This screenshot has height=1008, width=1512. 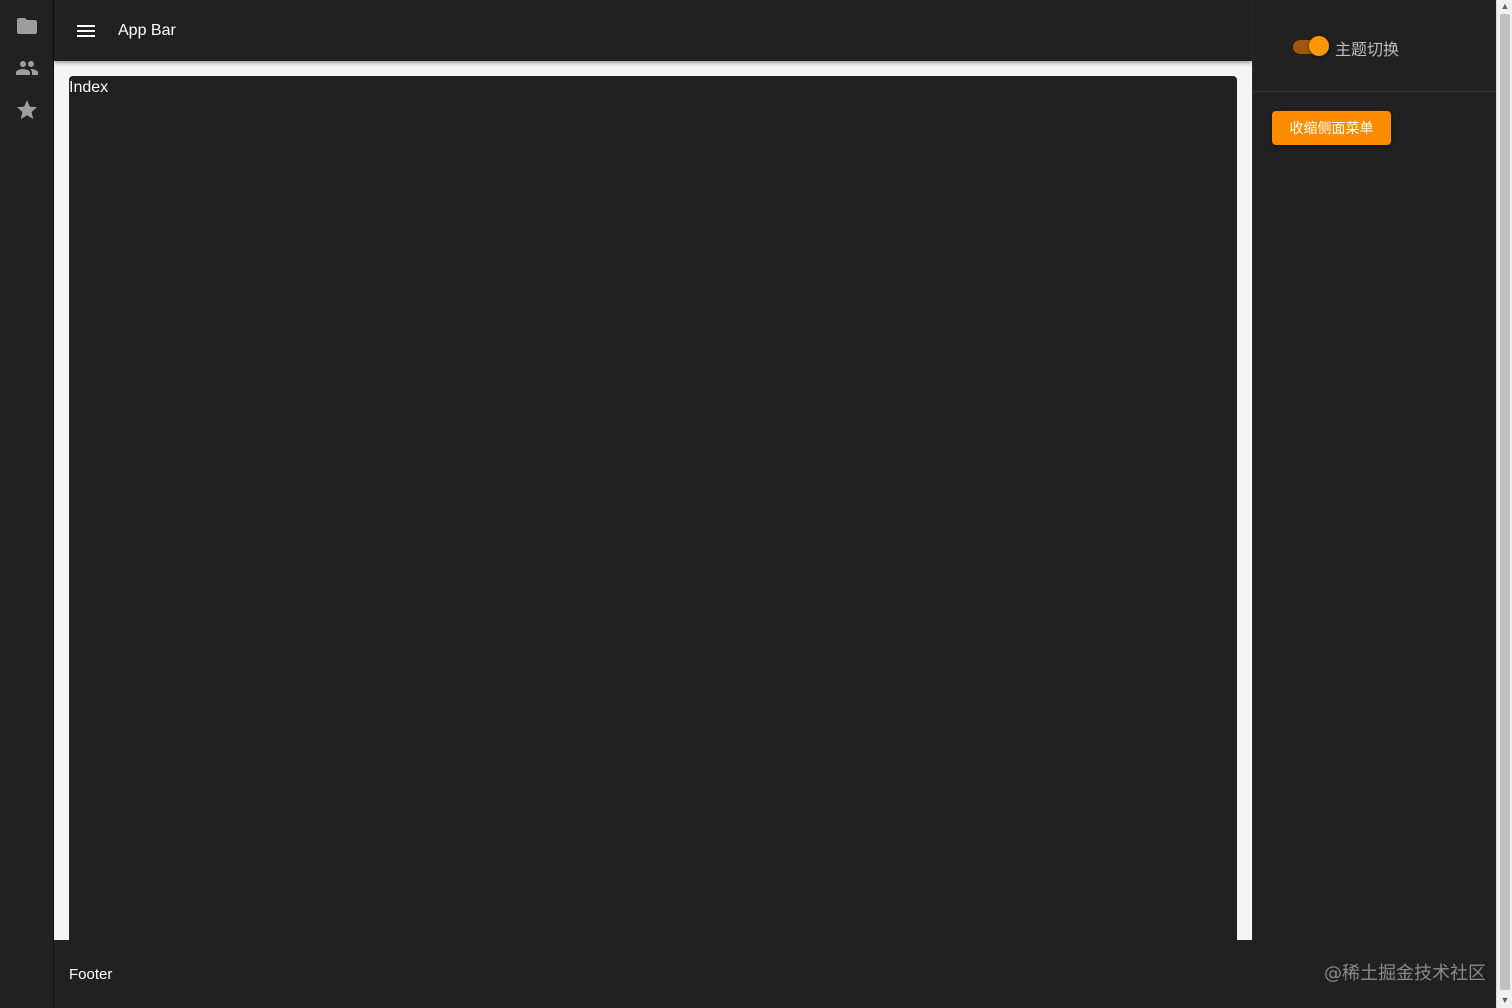 What do you see at coordinates (1505, 1000) in the screenshot?
I see `scroll-down-icon: ▼` at bounding box center [1505, 1000].